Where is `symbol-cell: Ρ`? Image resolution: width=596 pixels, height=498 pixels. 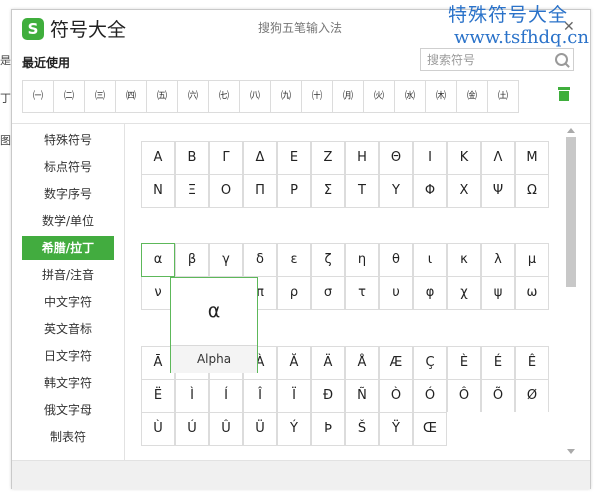 symbol-cell: Ρ is located at coordinates (294, 191).